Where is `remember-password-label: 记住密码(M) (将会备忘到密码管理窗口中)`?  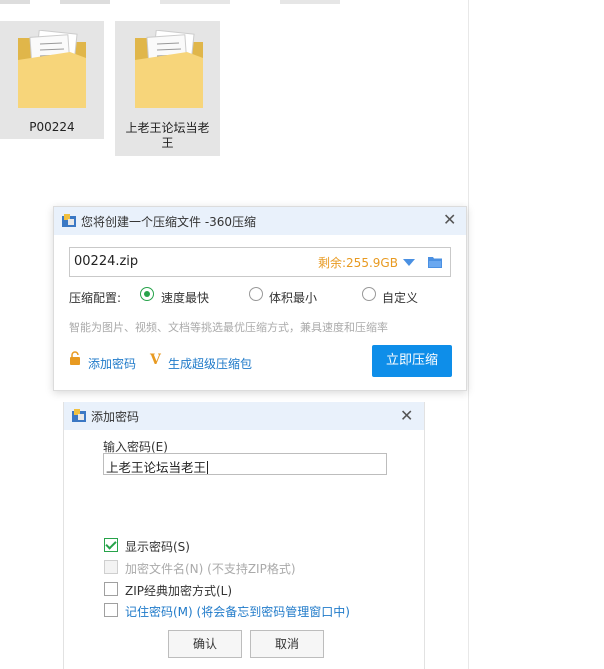 remember-password-label: 记住密码(M) (将会备忘到密码管理窗口中) is located at coordinates (237, 611).